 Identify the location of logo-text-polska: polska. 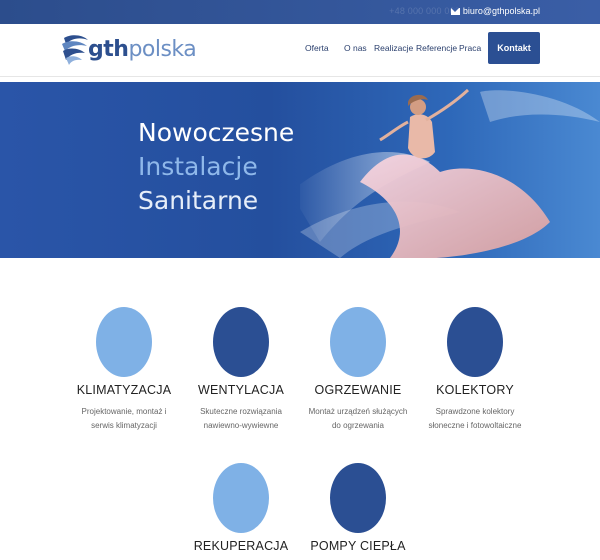
(162, 49).